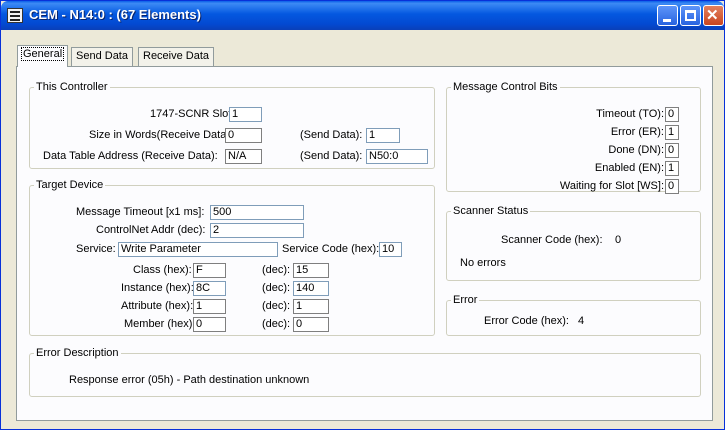 The height and width of the screenshot is (430, 725). Describe the element at coordinates (209, 324) in the screenshot. I see `member-hex-field: 0` at that location.